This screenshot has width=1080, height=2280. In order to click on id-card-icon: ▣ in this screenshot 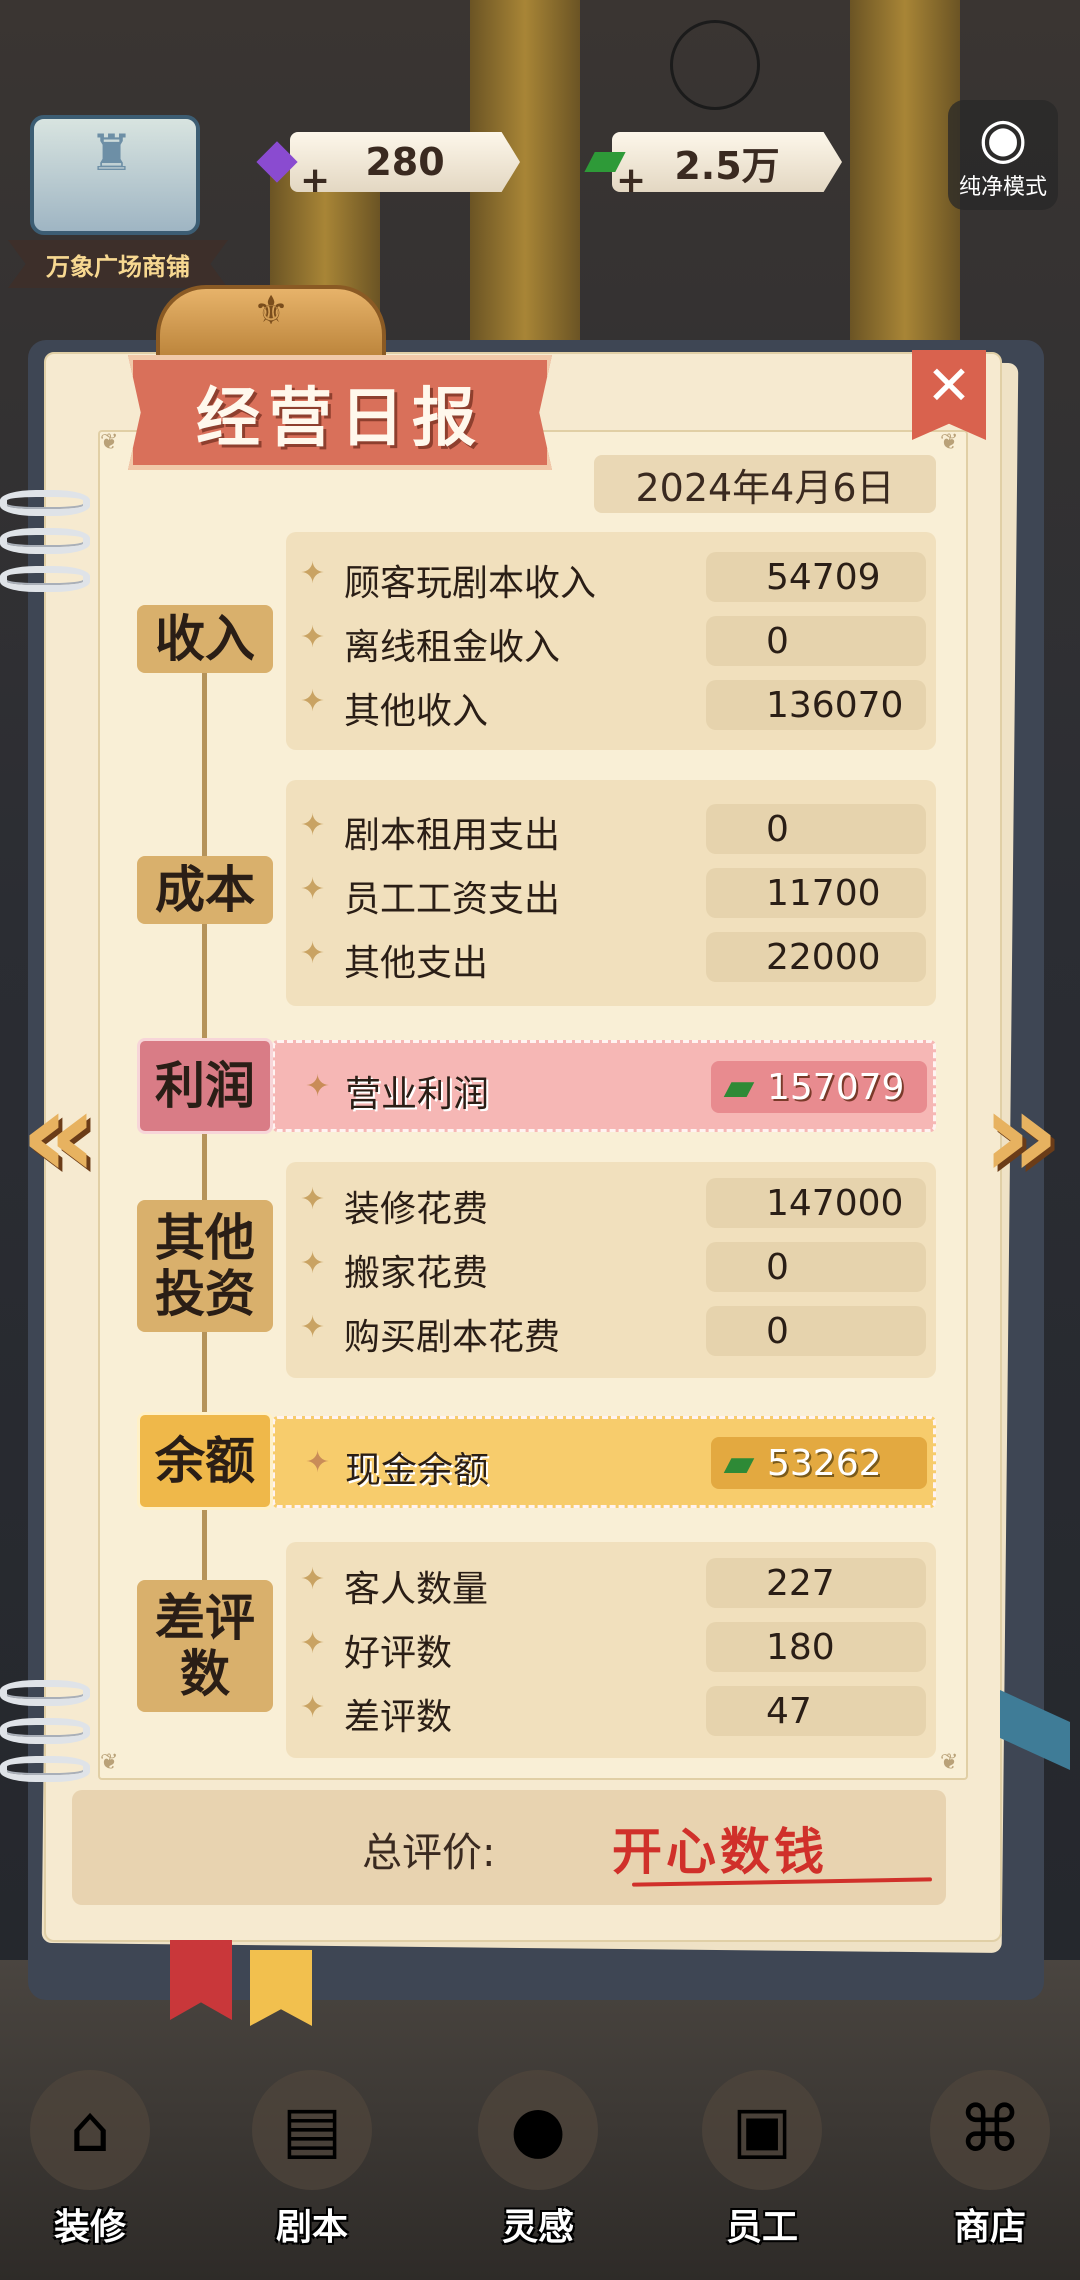, I will do `click(762, 2130)`.